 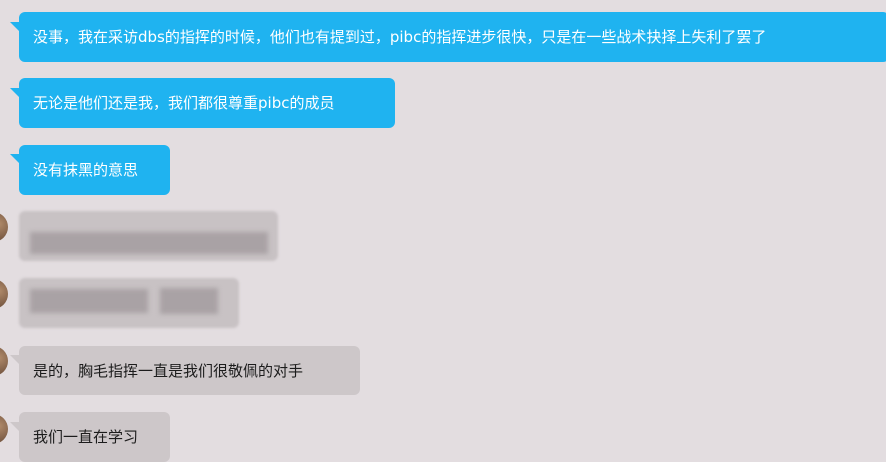 What do you see at coordinates (168, 370) in the screenshot?
I see `message-text: 是的，胸毛指挥一直是我们很敬佩的对手` at bounding box center [168, 370].